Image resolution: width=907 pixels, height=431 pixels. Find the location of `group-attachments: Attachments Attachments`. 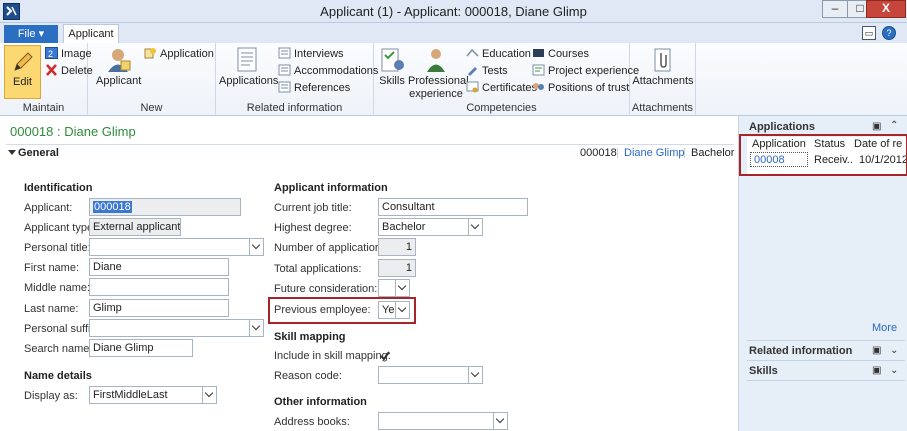

group-attachments: Attachments Attachments is located at coordinates (663, 79).